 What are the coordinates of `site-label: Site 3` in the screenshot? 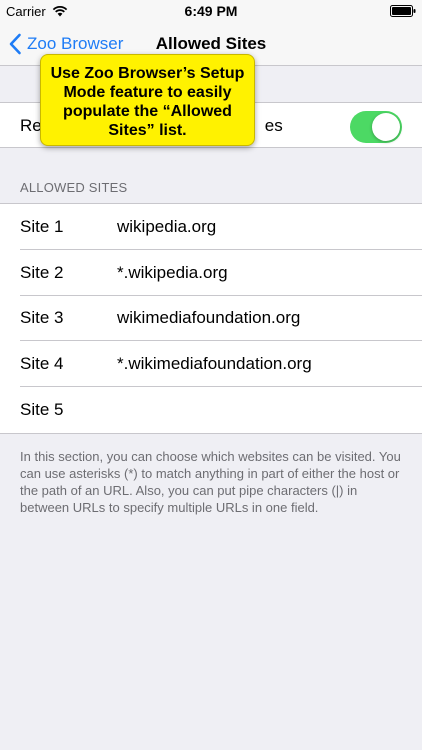 It's located at (42, 318).